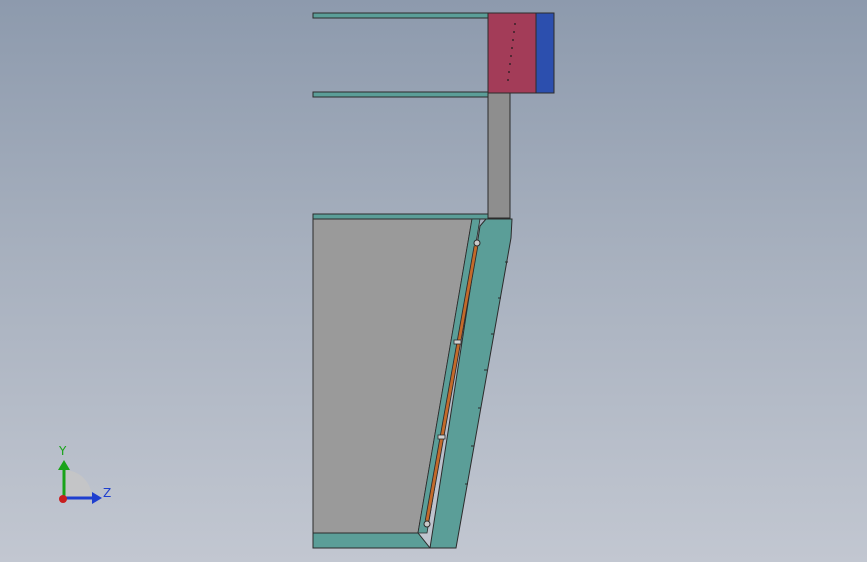 Image resolution: width=867 pixels, height=562 pixels. What do you see at coordinates (400, 15) in the screenshot?
I see `top-rail-upper` at bounding box center [400, 15].